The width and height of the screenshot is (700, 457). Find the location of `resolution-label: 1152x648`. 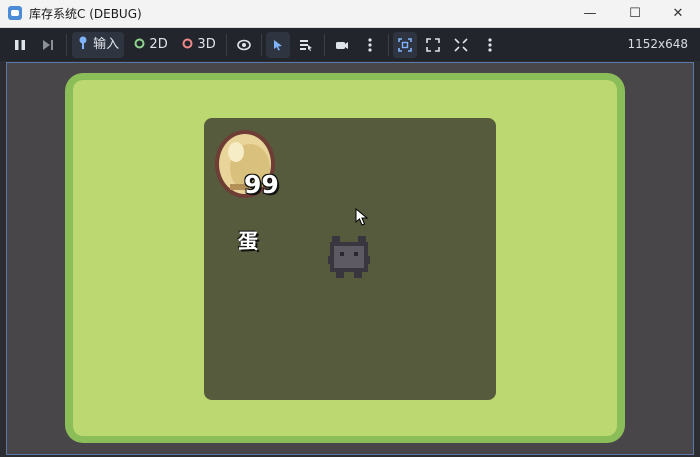

resolution-label: 1152x648 is located at coordinates (657, 44).